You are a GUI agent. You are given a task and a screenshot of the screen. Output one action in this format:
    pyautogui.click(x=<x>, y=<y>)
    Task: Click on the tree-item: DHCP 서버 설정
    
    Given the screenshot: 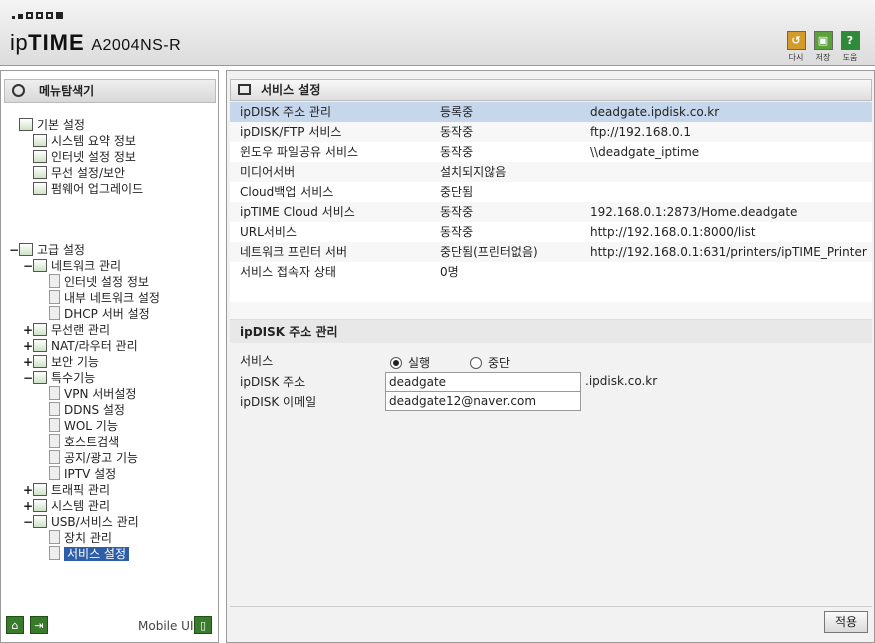 What is the action you would take?
    pyautogui.click(x=94, y=314)
    